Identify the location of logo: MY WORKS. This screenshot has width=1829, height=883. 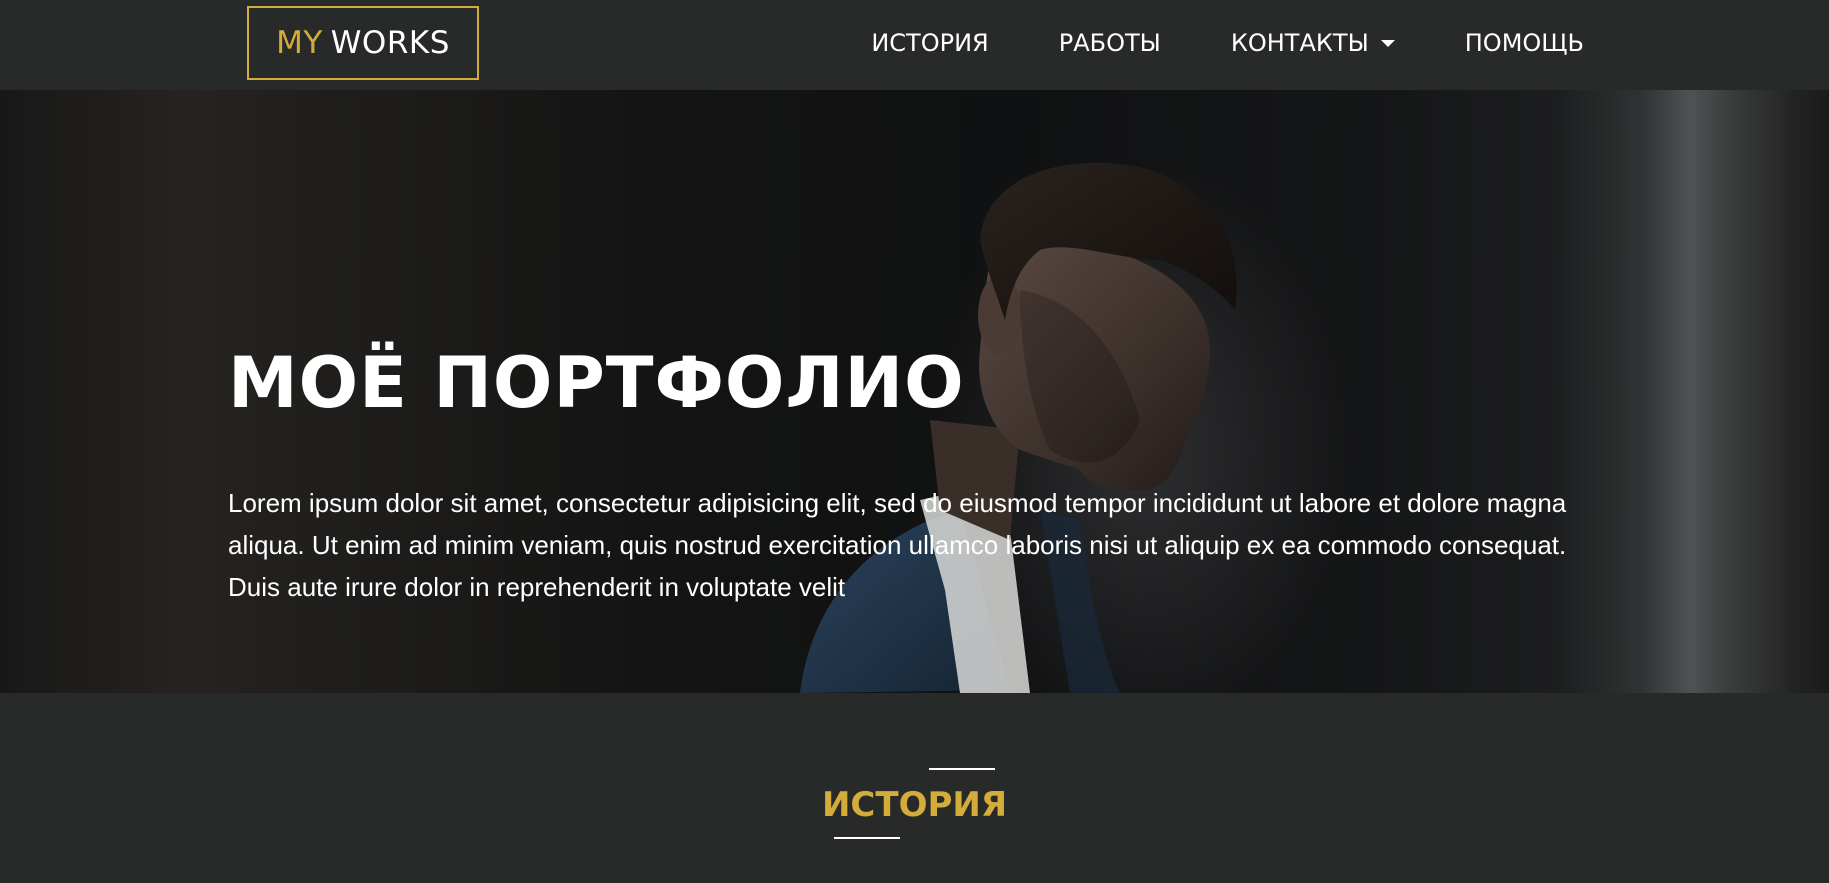
(363, 43).